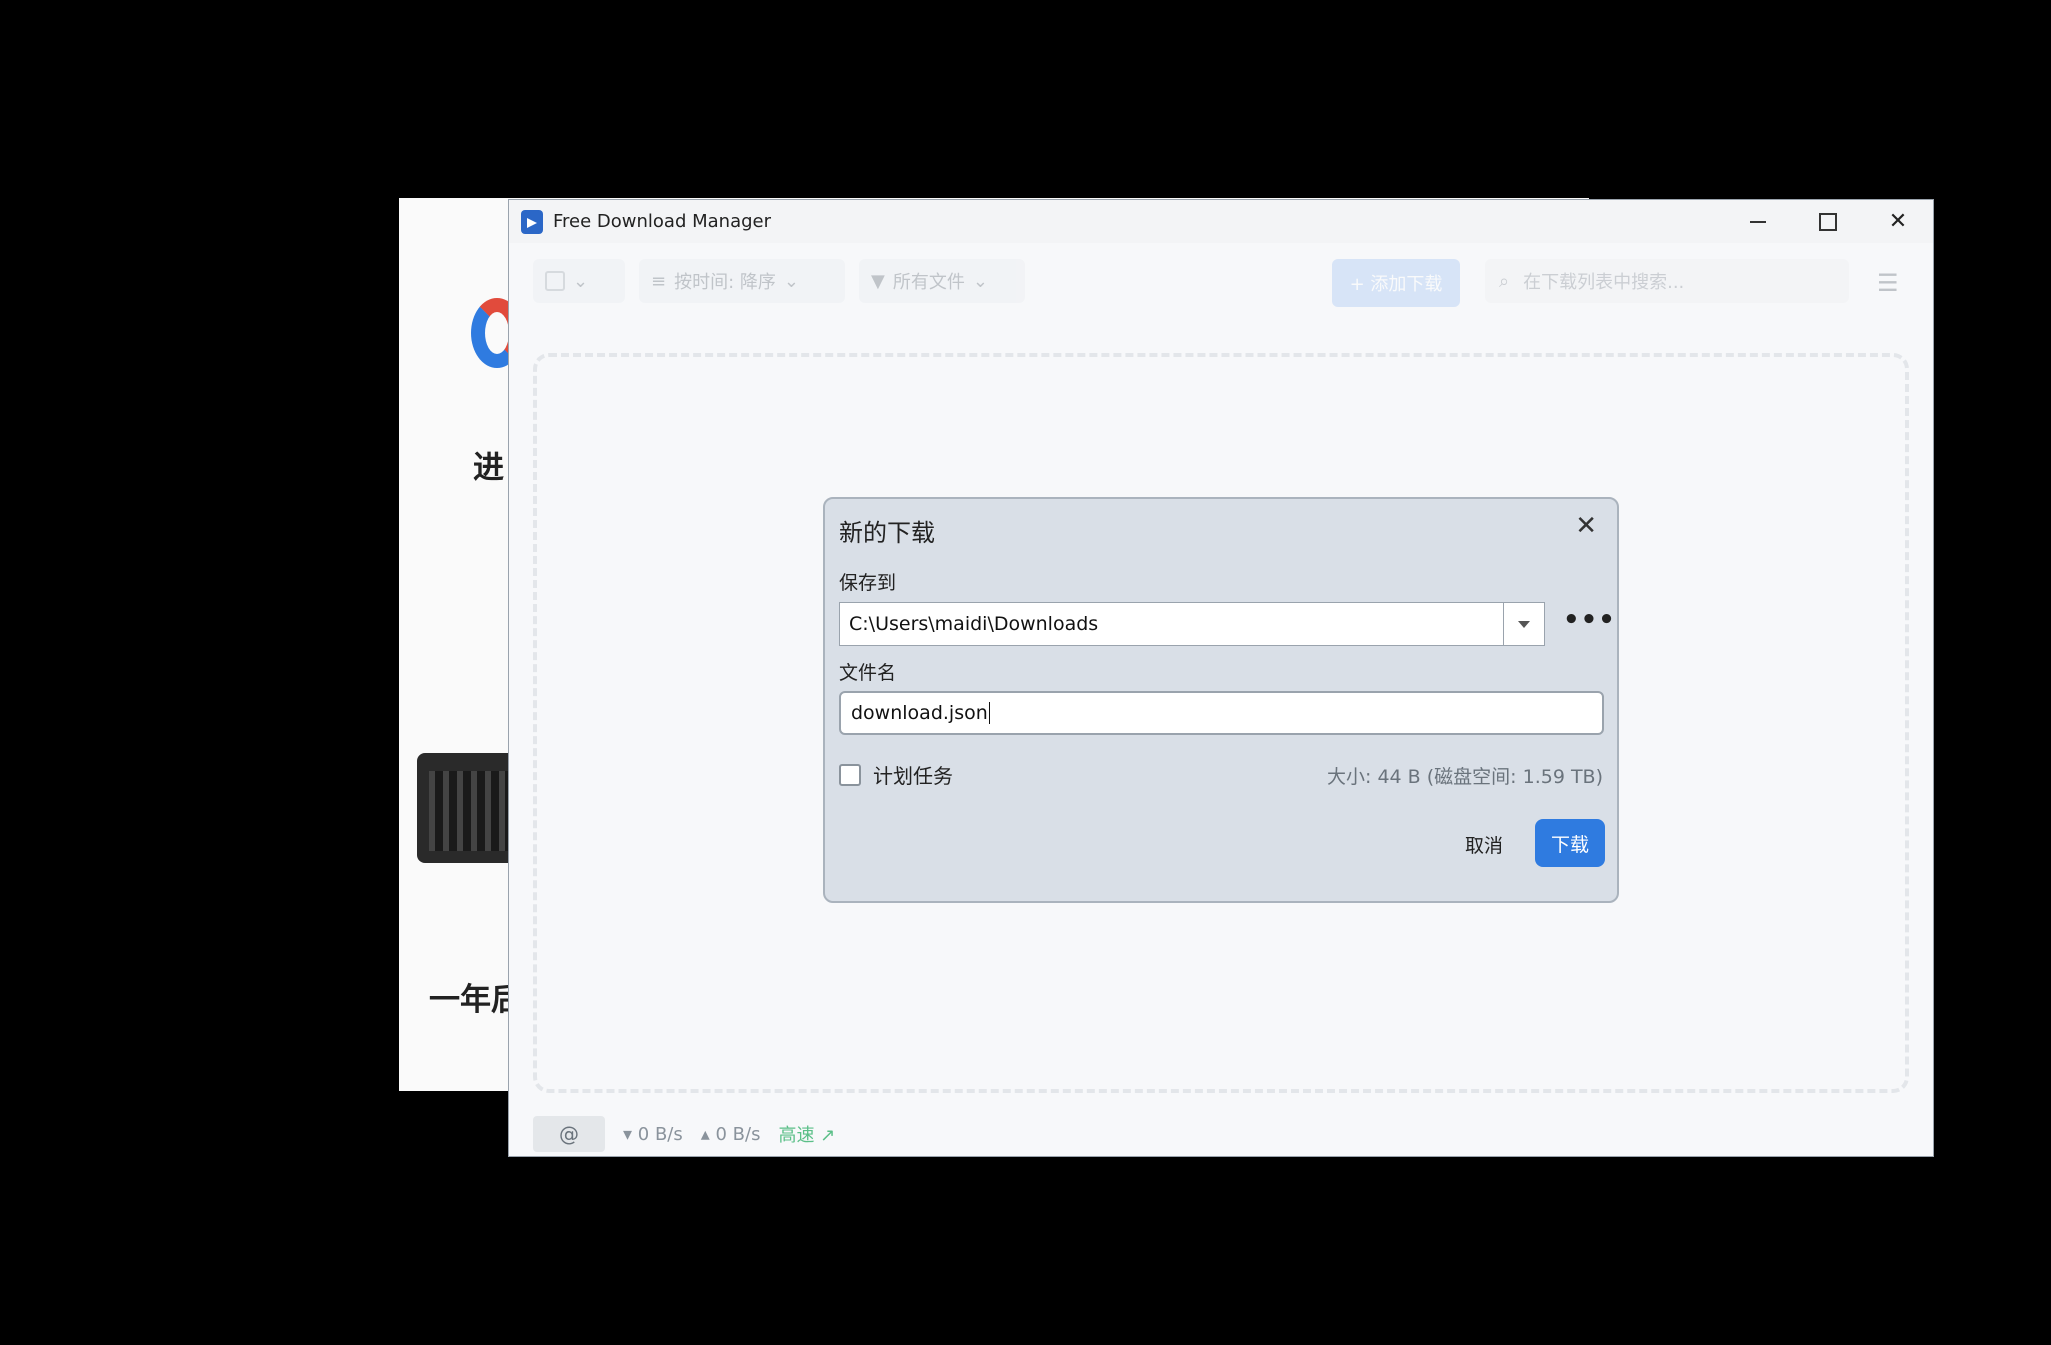 The height and width of the screenshot is (1345, 2051). What do you see at coordinates (1888, 283) in the screenshot?
I see `menu-icon: ☰` at bounding box center [1888, 283].